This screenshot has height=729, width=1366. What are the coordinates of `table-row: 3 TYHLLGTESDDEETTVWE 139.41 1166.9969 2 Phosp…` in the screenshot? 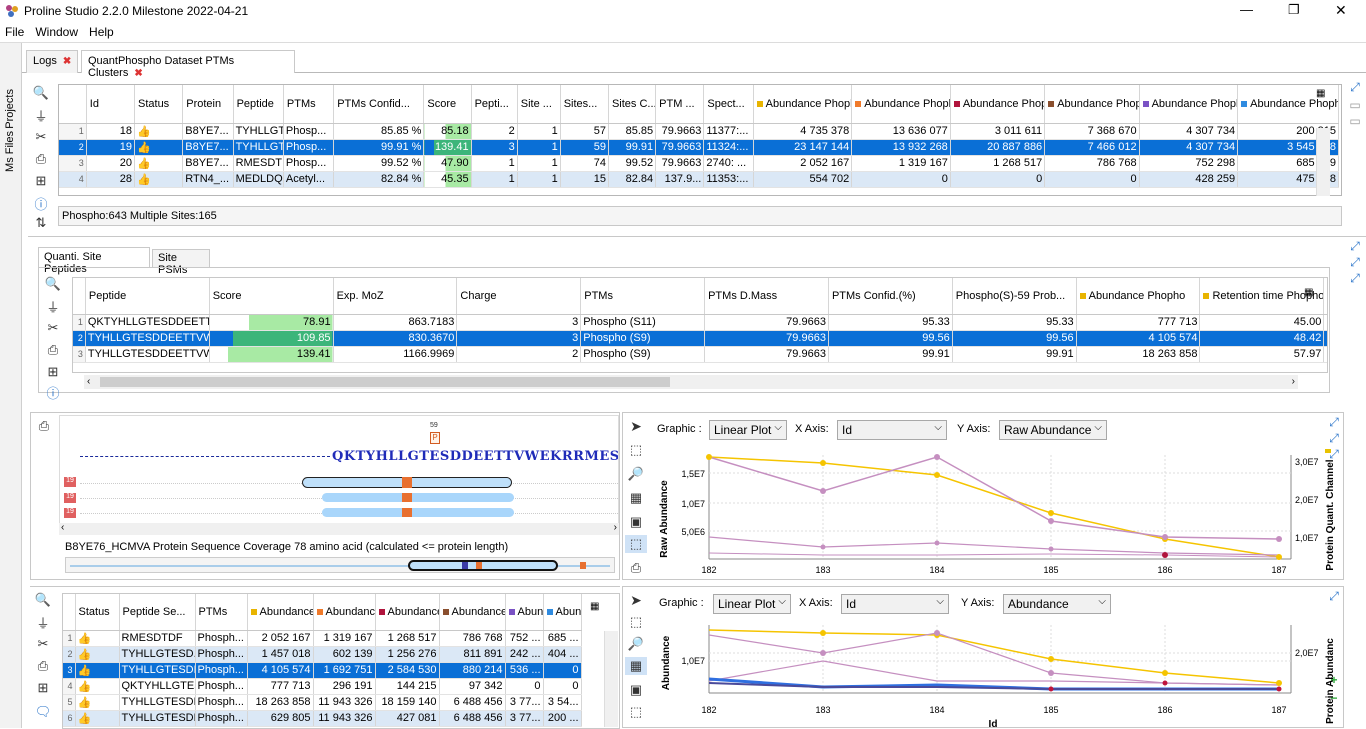 It's located at (700, 354).